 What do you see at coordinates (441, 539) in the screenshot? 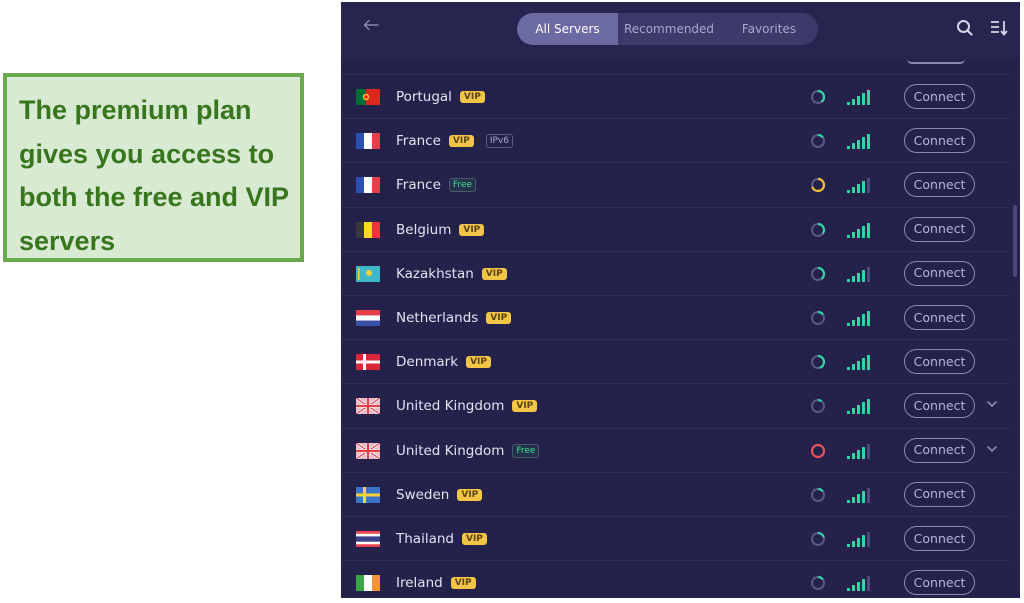
I see `server-name-group: Thailand VIP` at bounding box center [441, 539].